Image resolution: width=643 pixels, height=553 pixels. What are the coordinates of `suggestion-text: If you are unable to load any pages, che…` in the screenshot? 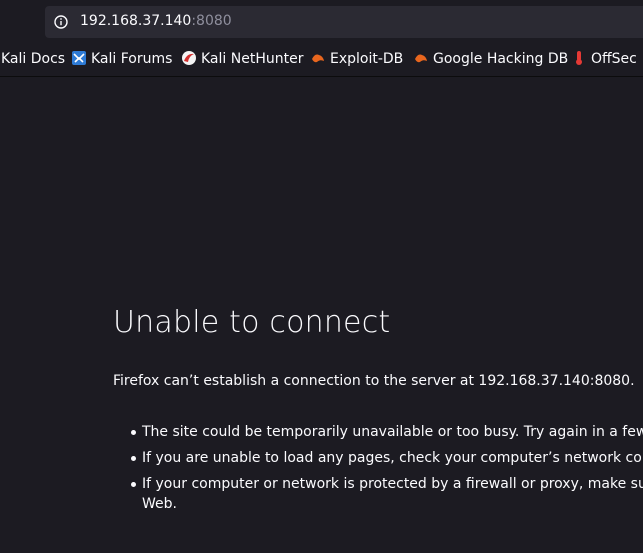 It's located at (392, 458).